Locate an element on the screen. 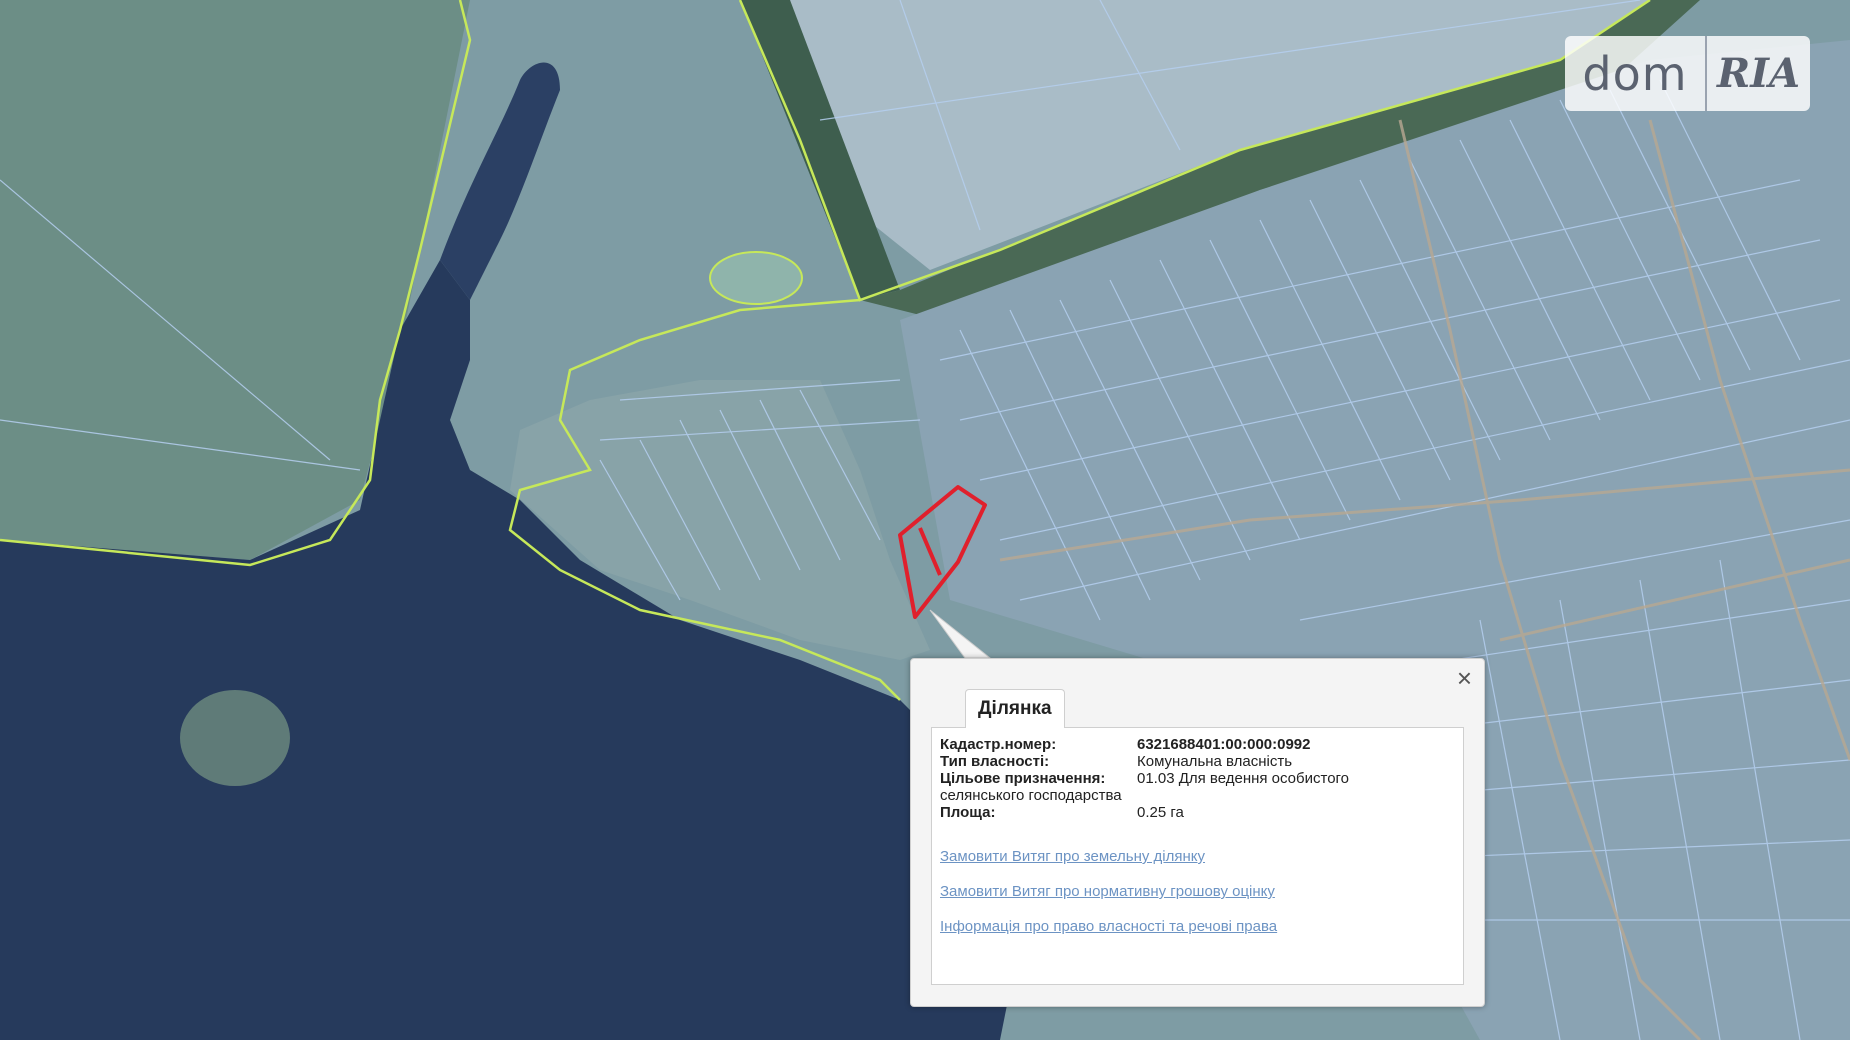  tab-parcel: Ділянка is located at coordinates (1015, 708).